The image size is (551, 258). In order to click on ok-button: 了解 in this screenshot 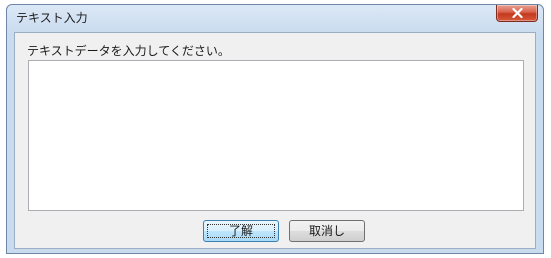, I will do `click(241, 231)`.